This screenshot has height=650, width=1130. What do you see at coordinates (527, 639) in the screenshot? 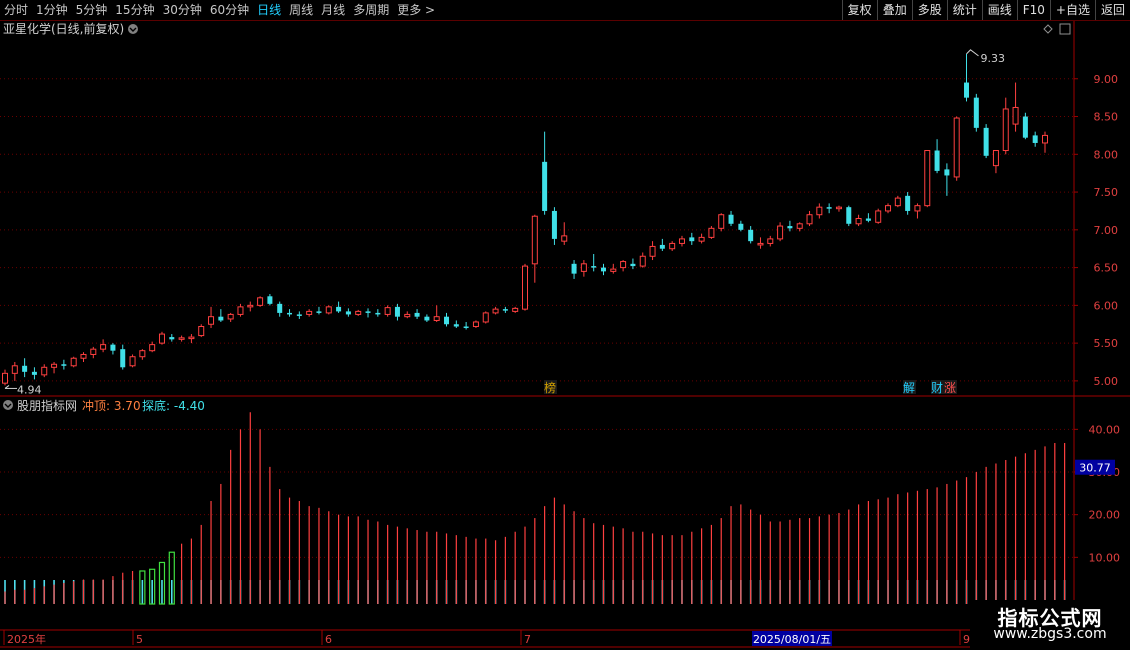
I see `date-label: 7` at bounding box center [527, 639].